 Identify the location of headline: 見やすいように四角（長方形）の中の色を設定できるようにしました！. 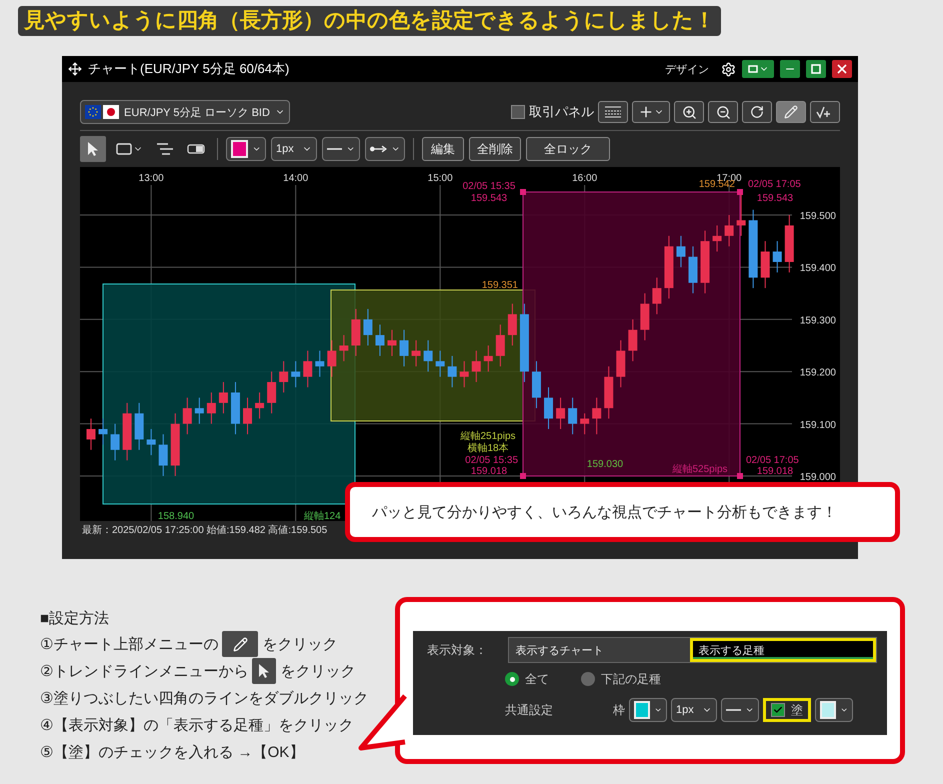
(369, 21).